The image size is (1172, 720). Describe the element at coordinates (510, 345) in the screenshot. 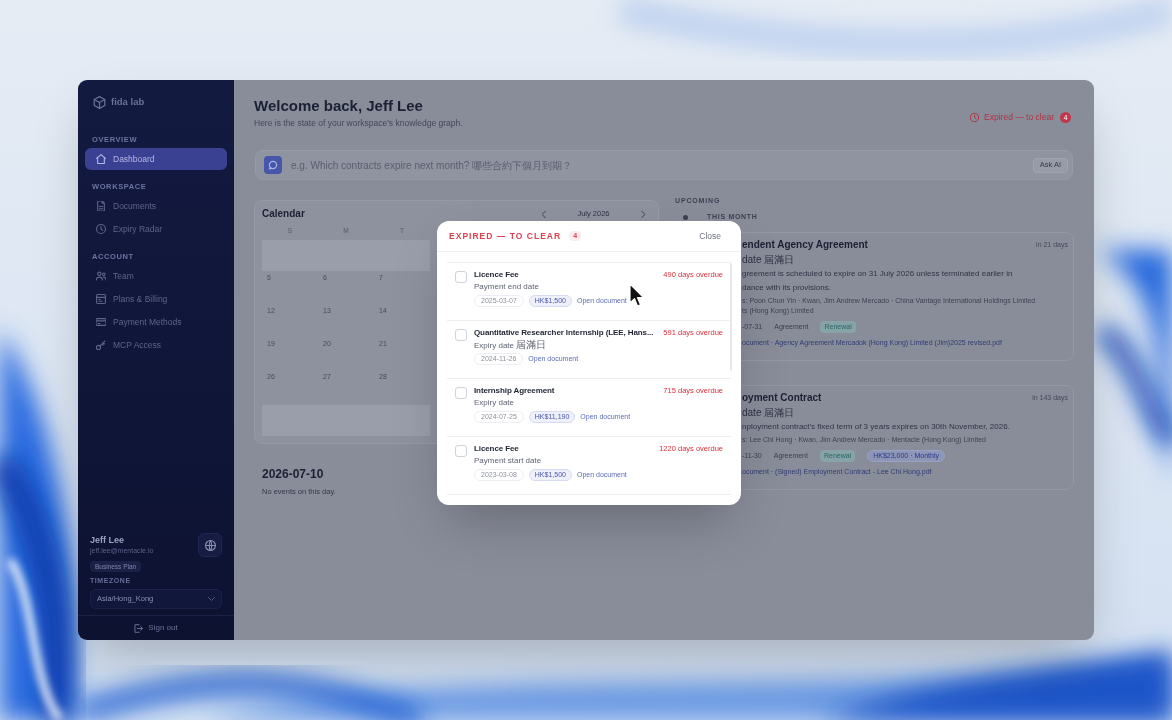

I see `item-subtitle: Expiry date 屆滿日` at that location.